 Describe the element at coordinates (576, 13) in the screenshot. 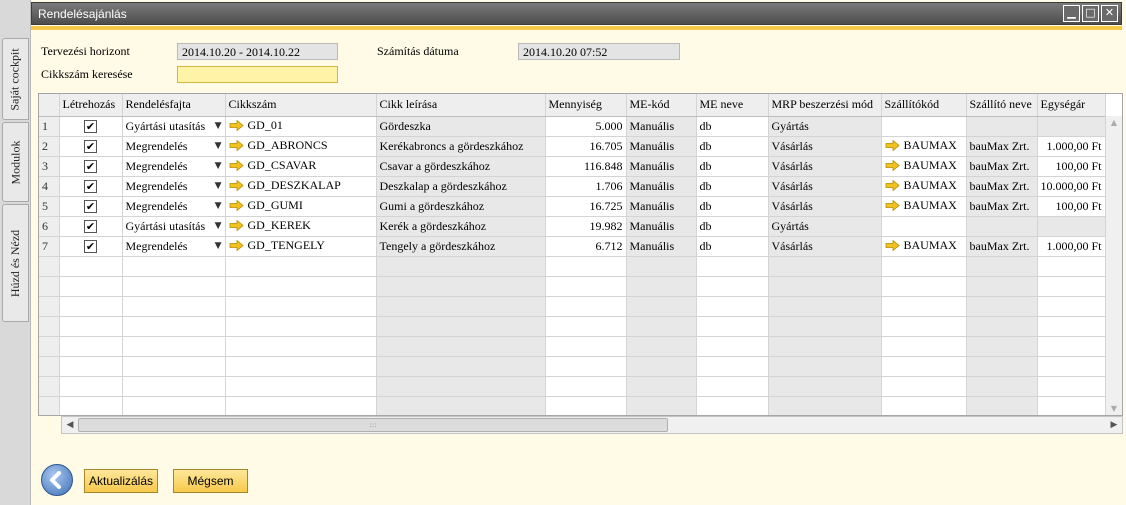

I see `title-bar: Rendelésajánlás ▁ □ ✕` at that location.